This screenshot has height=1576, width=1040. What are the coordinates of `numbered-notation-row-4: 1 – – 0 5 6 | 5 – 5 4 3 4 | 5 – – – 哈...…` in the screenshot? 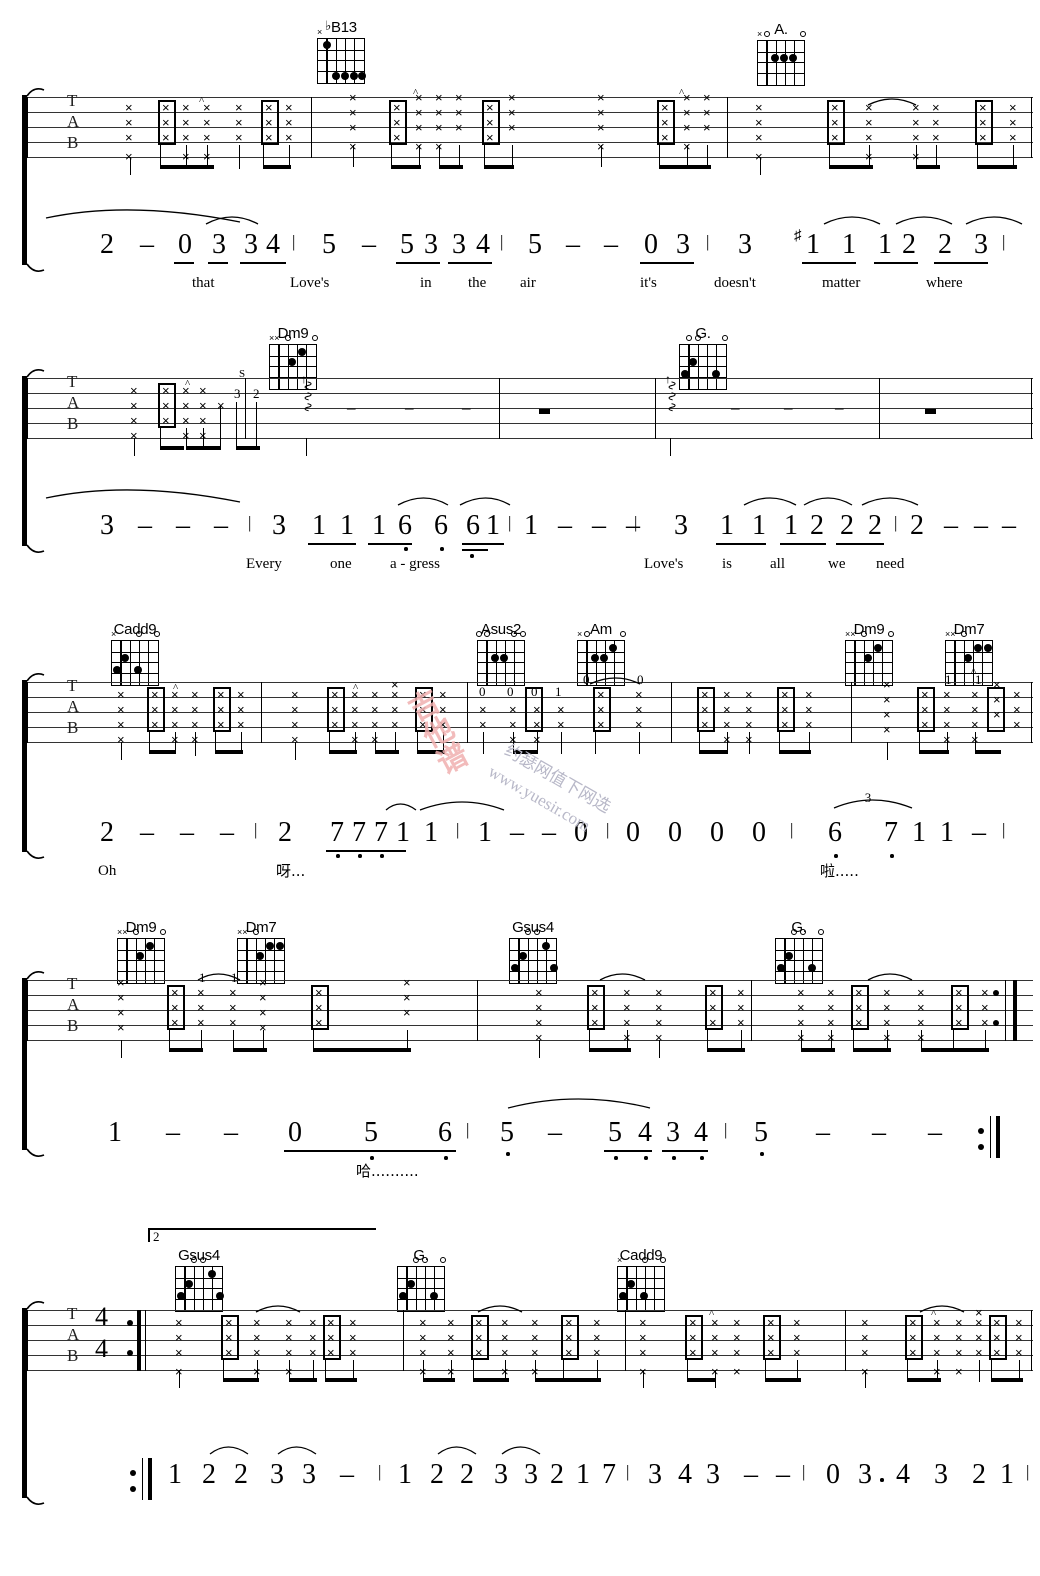 It's located at (520, 1144).